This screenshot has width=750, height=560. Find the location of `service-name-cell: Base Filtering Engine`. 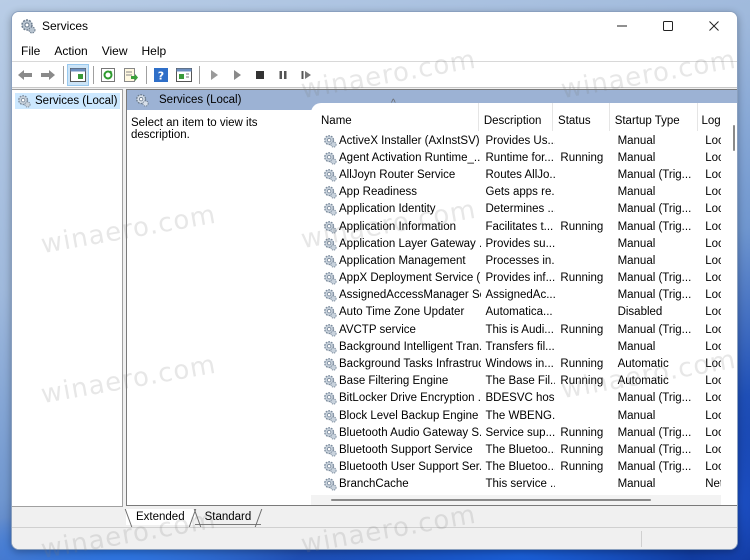

service-name-cell: Base Filtering Engine is located at coordinates (396, 381).